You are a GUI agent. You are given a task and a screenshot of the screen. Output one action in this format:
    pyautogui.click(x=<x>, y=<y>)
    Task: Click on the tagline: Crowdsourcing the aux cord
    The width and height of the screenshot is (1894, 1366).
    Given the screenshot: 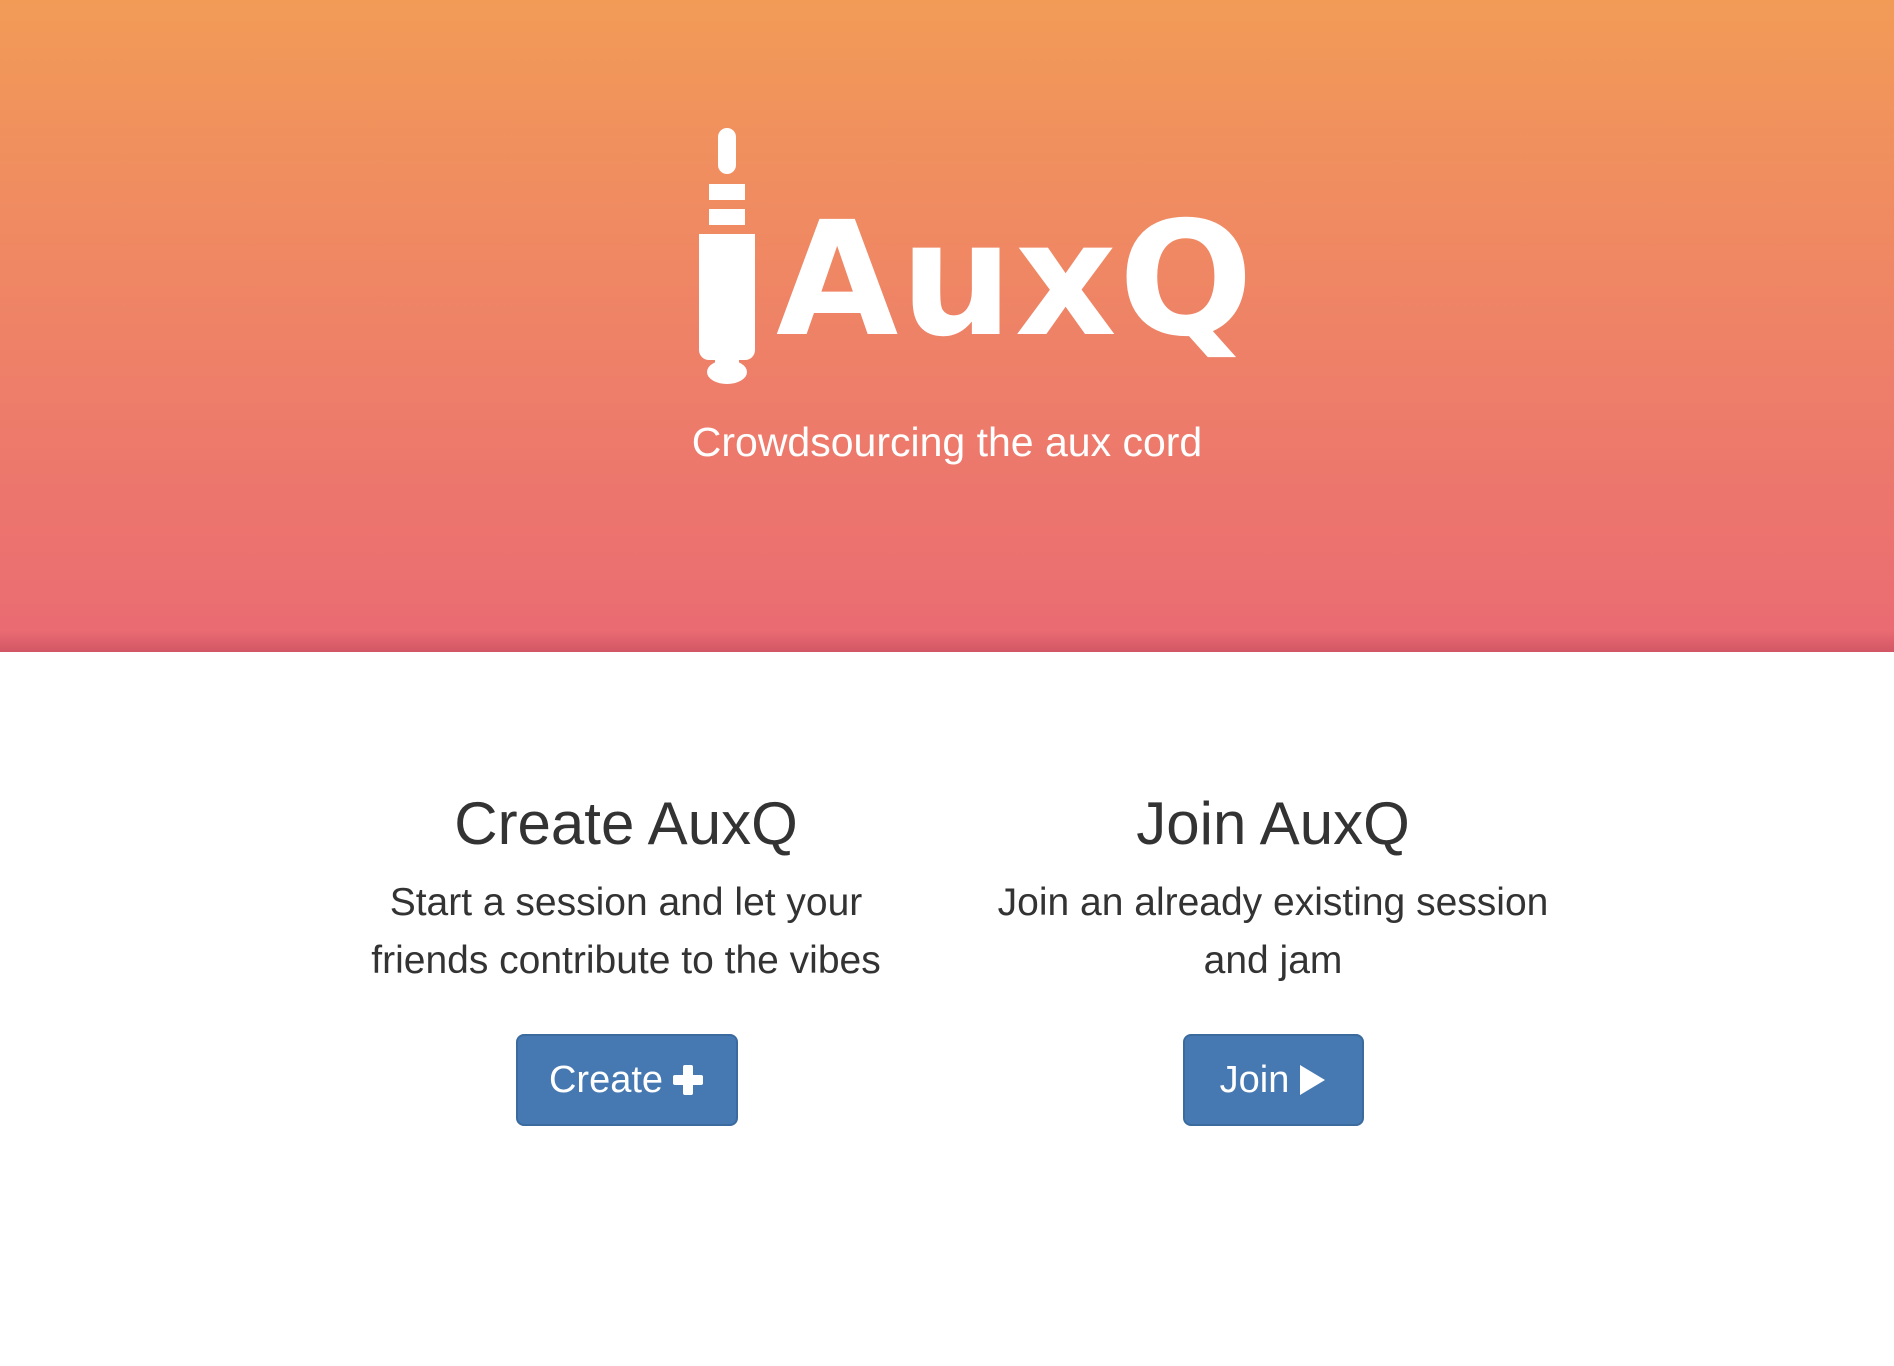 What is the action you would take?
    pyautogui.click(x=947, y=442)
    